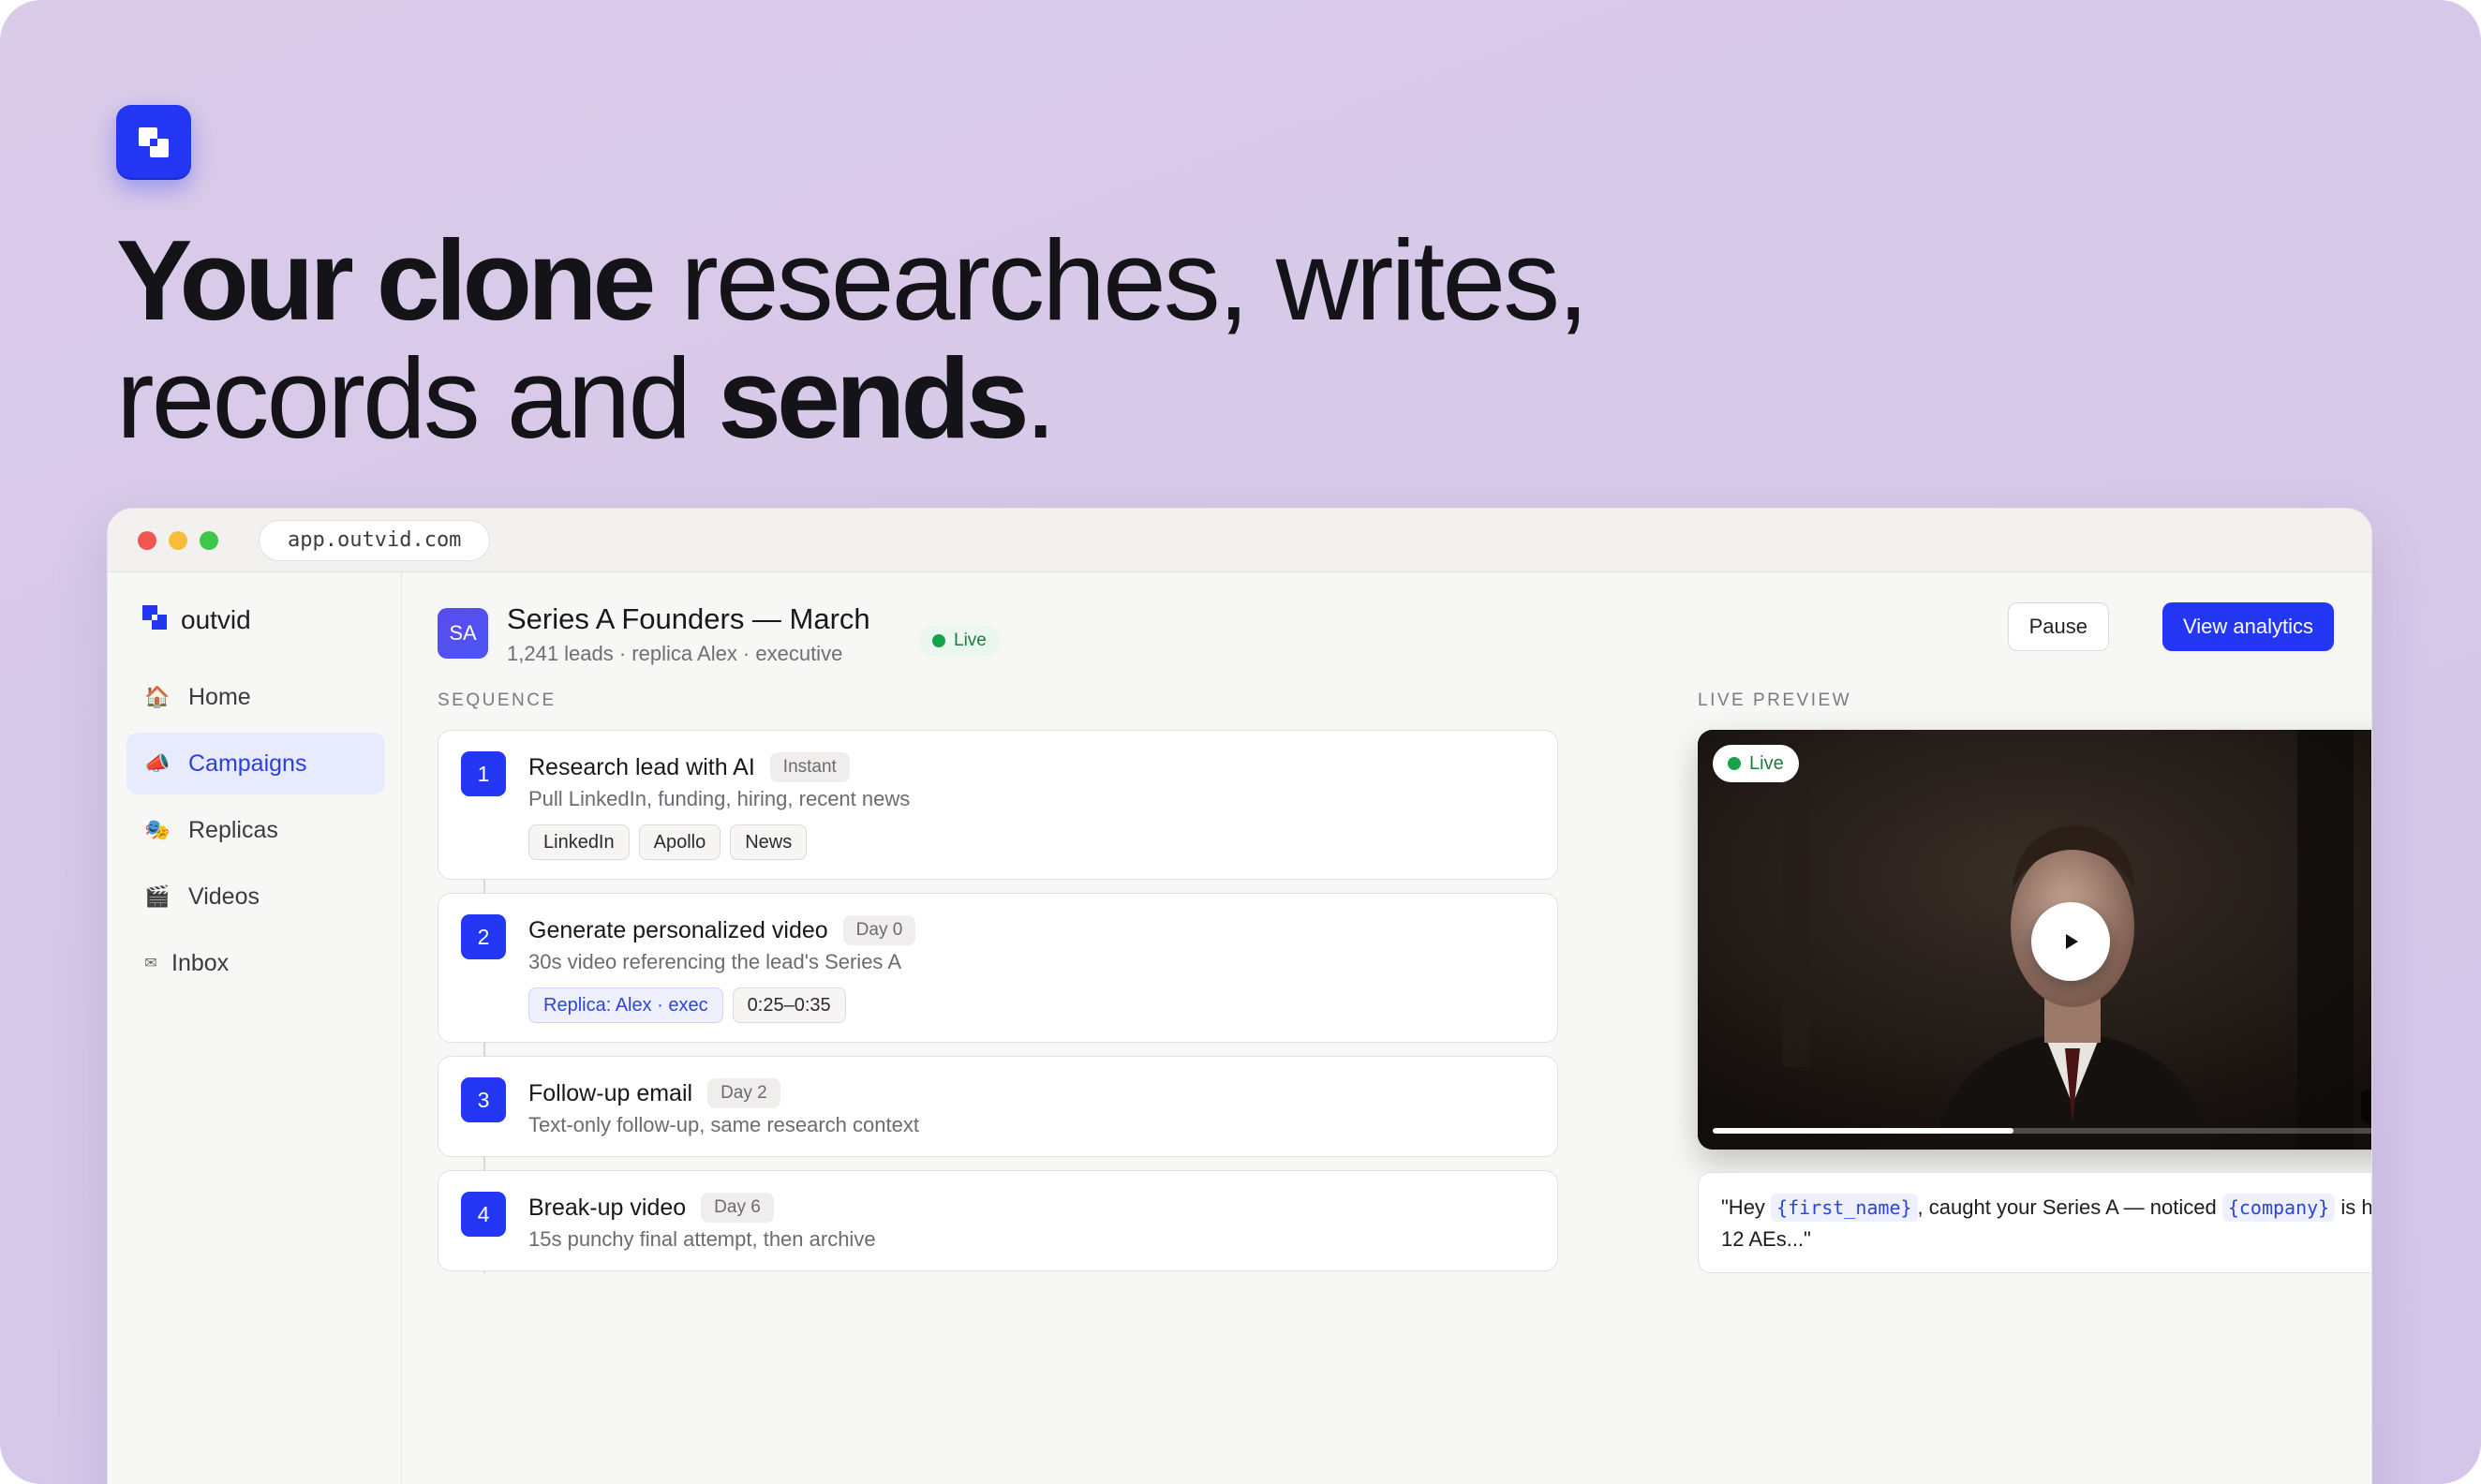 The image size is (2481, 1484). What do you see at coordinates (418, 398) in the screenshot?
I see `headline-regular-2: records and` at bounding box center [418, 398].